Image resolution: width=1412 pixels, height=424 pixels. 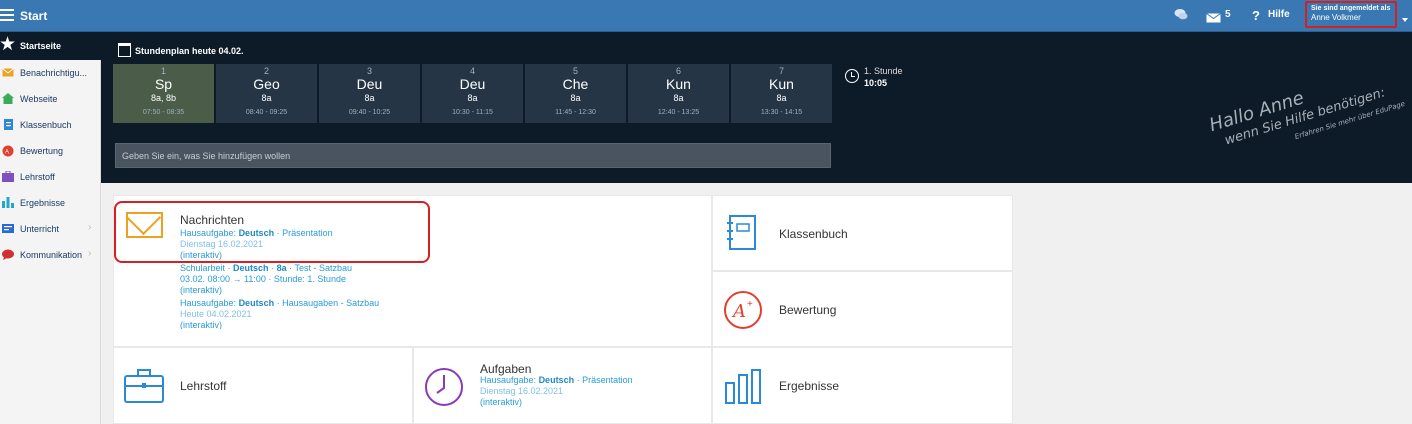 What do you see at coordinates (163, 71) in the screenshot?
I see `lesson-number: 1` at bounding box center [163, 71].